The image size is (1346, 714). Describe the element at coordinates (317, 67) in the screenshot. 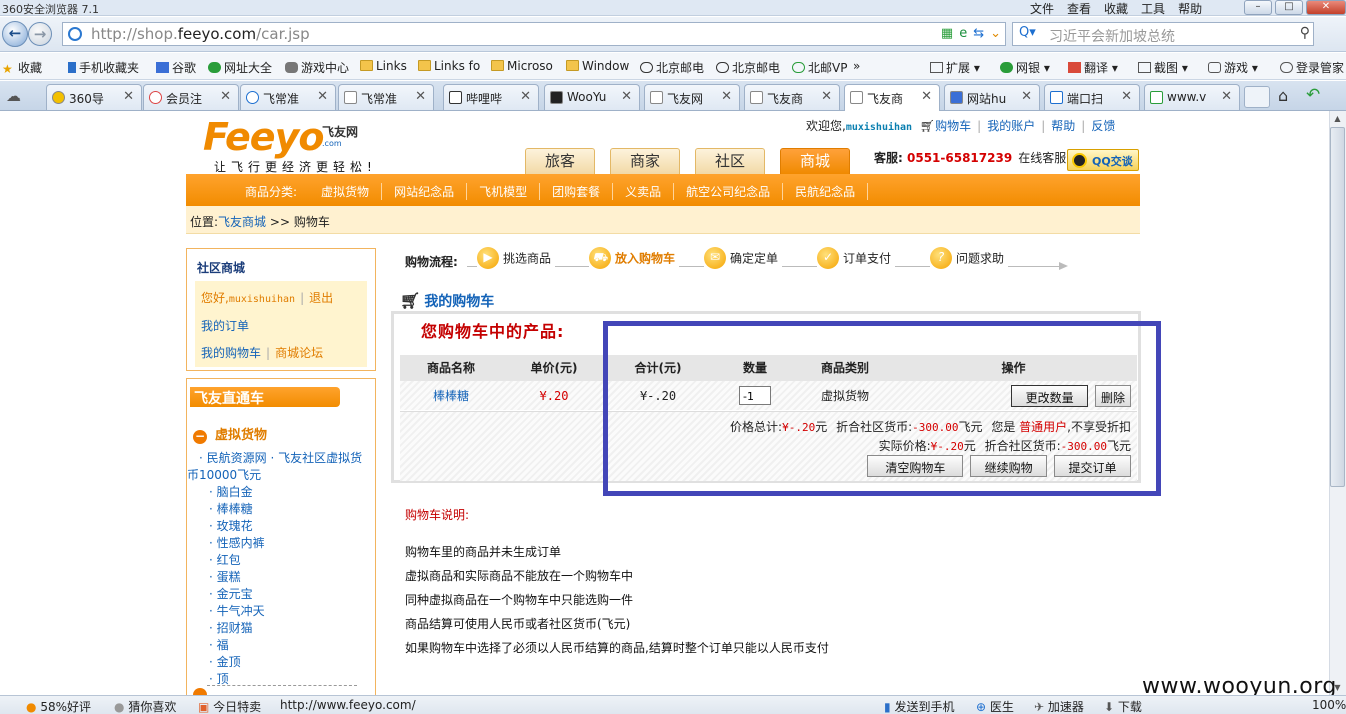

I see `fav-games: 游戏中心` at that location.